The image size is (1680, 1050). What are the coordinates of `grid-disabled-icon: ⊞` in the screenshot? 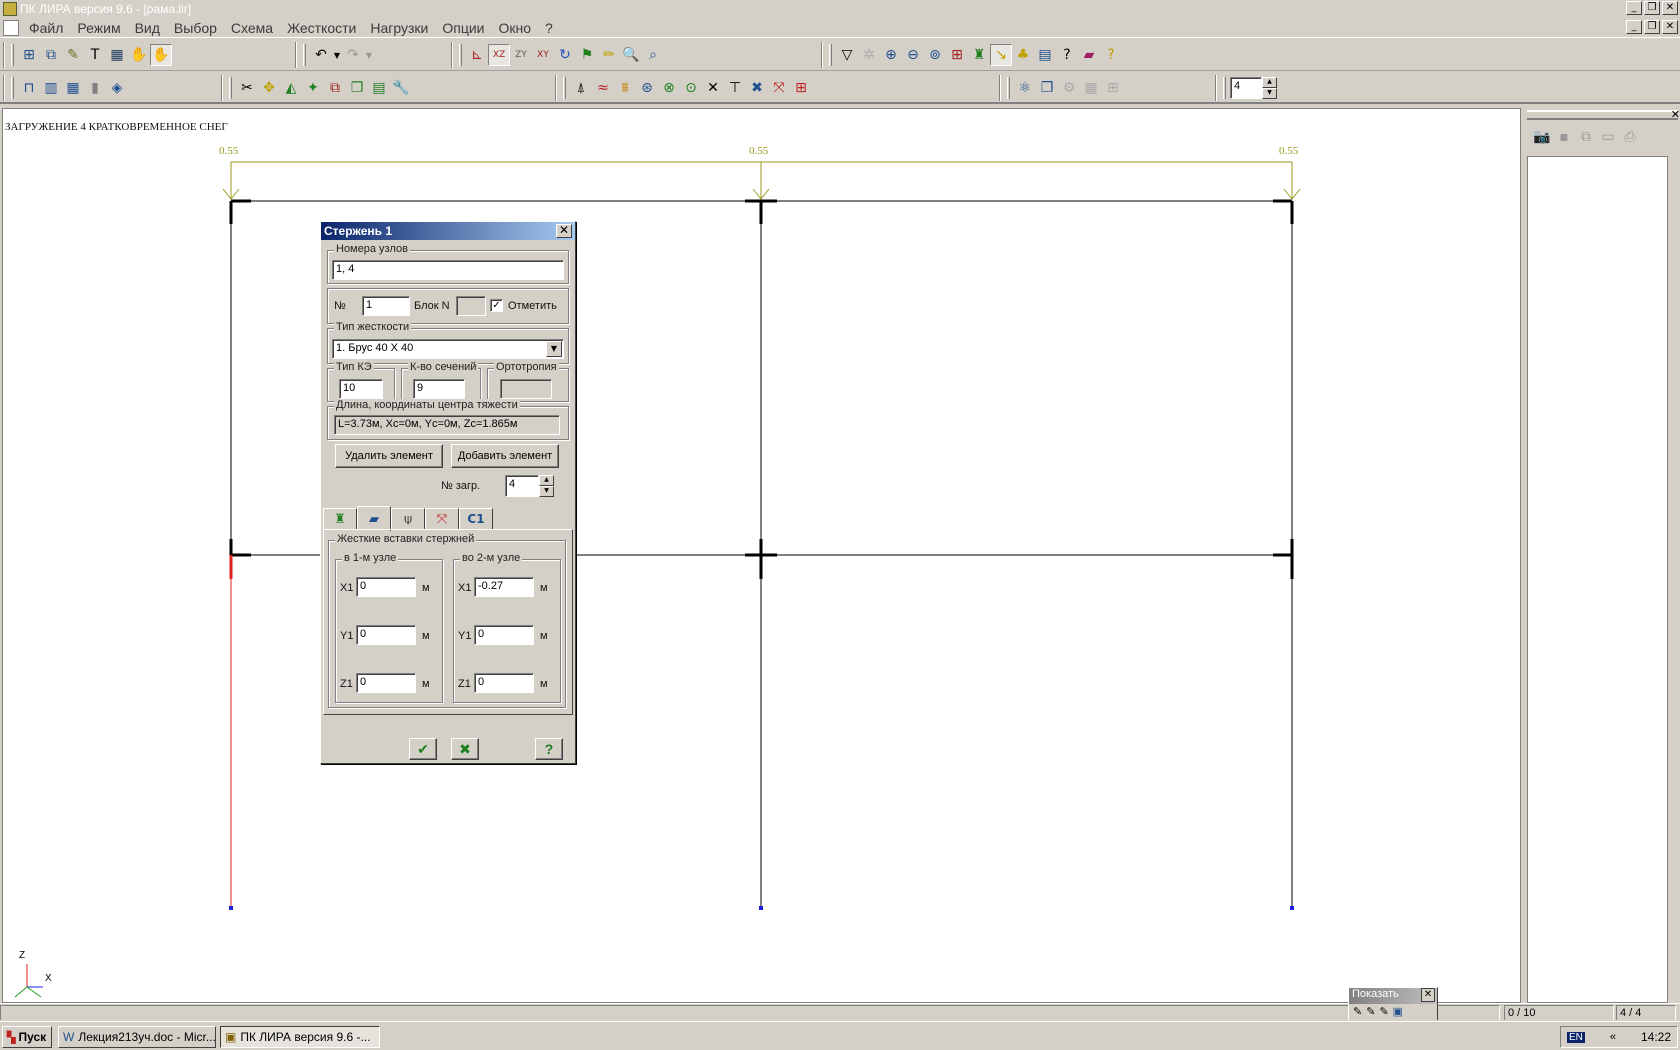 It's located at (1113, 88).